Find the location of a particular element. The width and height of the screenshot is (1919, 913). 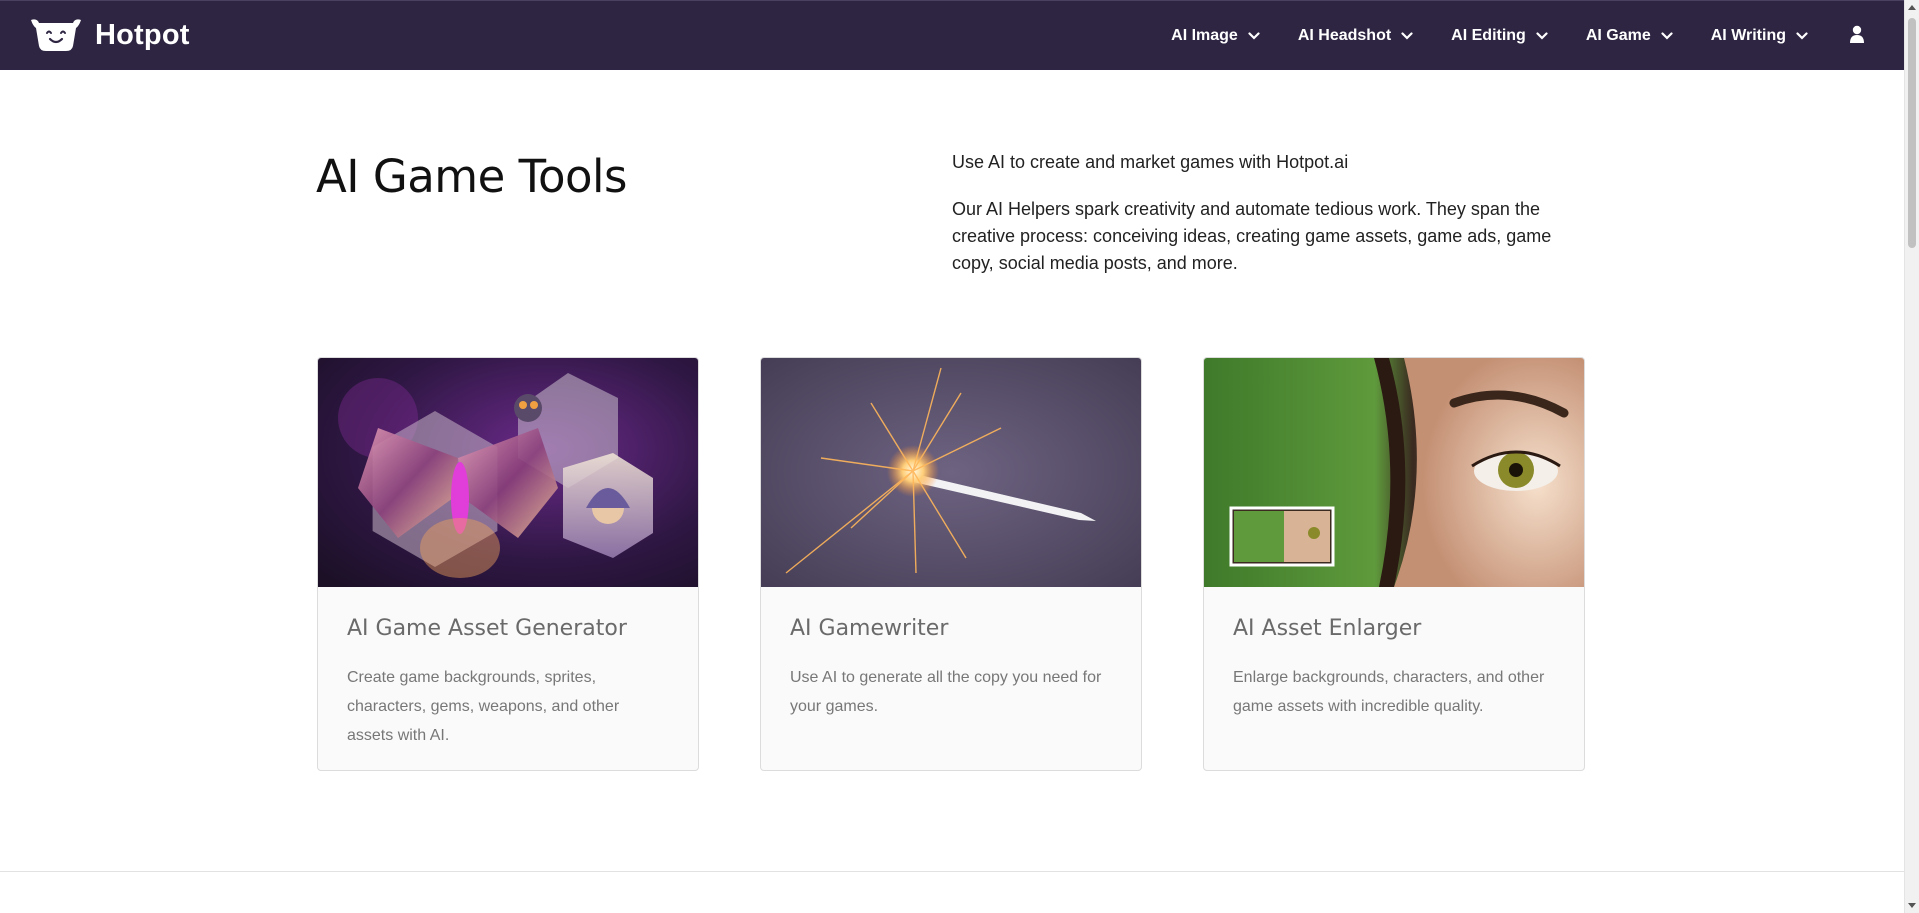

brand-name: Hotpot is located at coordinates (142, 34).